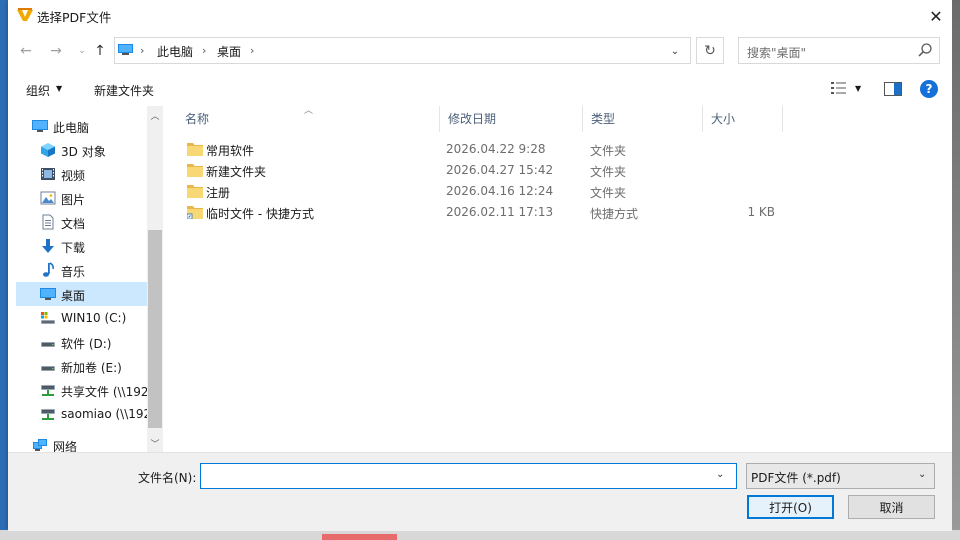 The width and height of the screenshot is (960, 540). I want to click on app-logo-icon, so click(25, 14).